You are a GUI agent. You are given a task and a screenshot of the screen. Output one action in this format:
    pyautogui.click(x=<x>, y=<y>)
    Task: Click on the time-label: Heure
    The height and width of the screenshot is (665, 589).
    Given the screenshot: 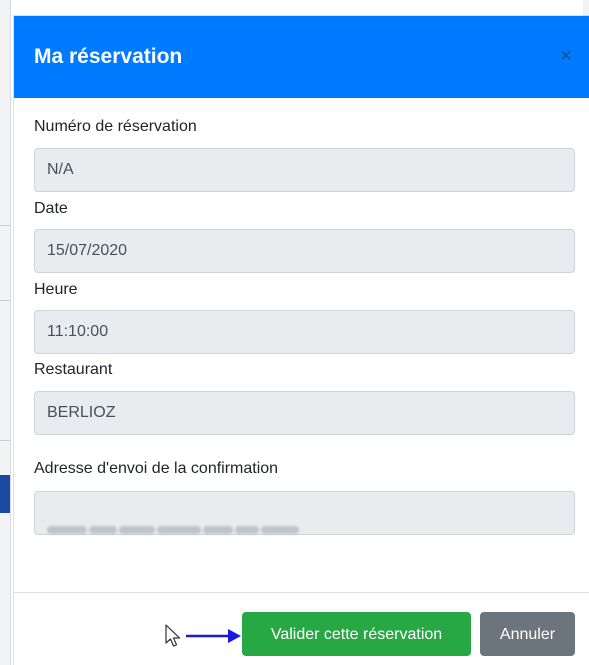 What is the action you would take?
    pyautogui.click(x=56, y=289)
    